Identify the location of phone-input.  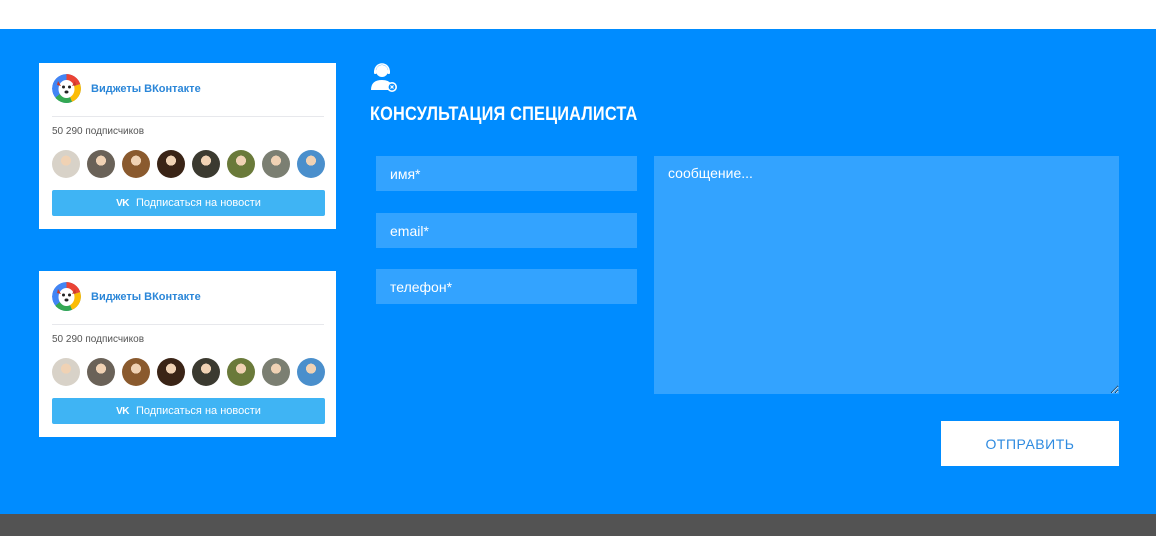
(506, 286).